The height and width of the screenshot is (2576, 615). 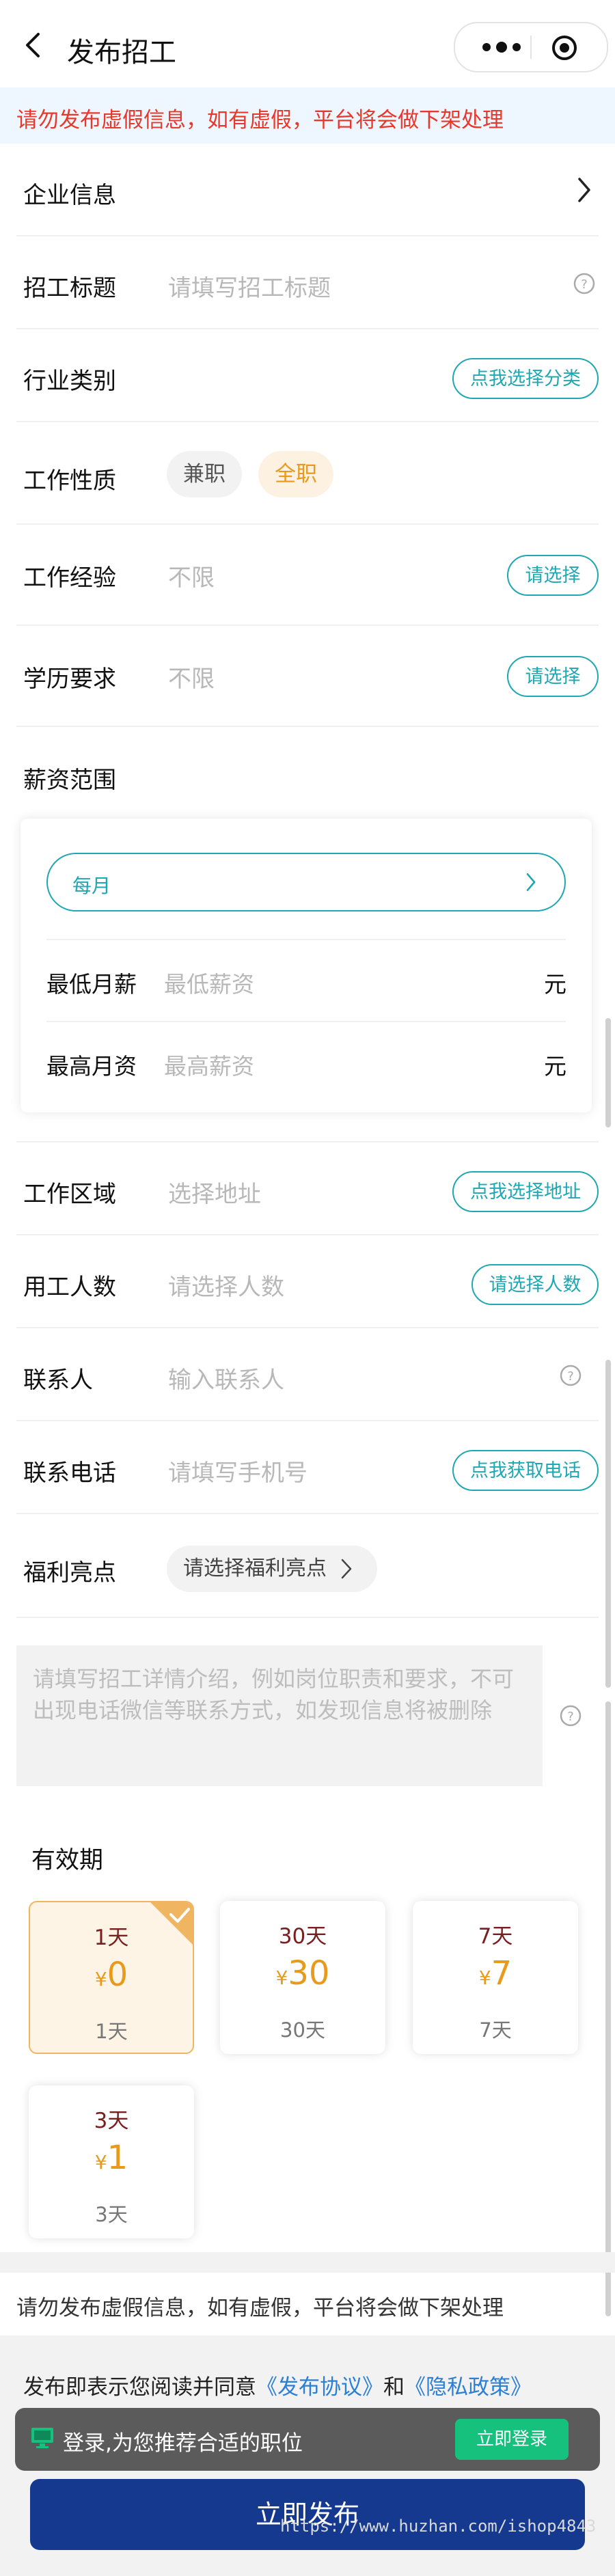 I want to click on phone-row: 联系电话 请填写手机号 点我获取电话, so click(x=307, y=1467).